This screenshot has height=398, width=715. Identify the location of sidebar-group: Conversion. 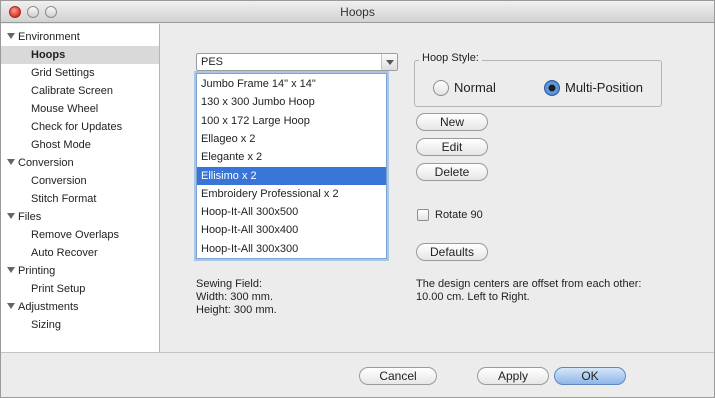
(40, 163).